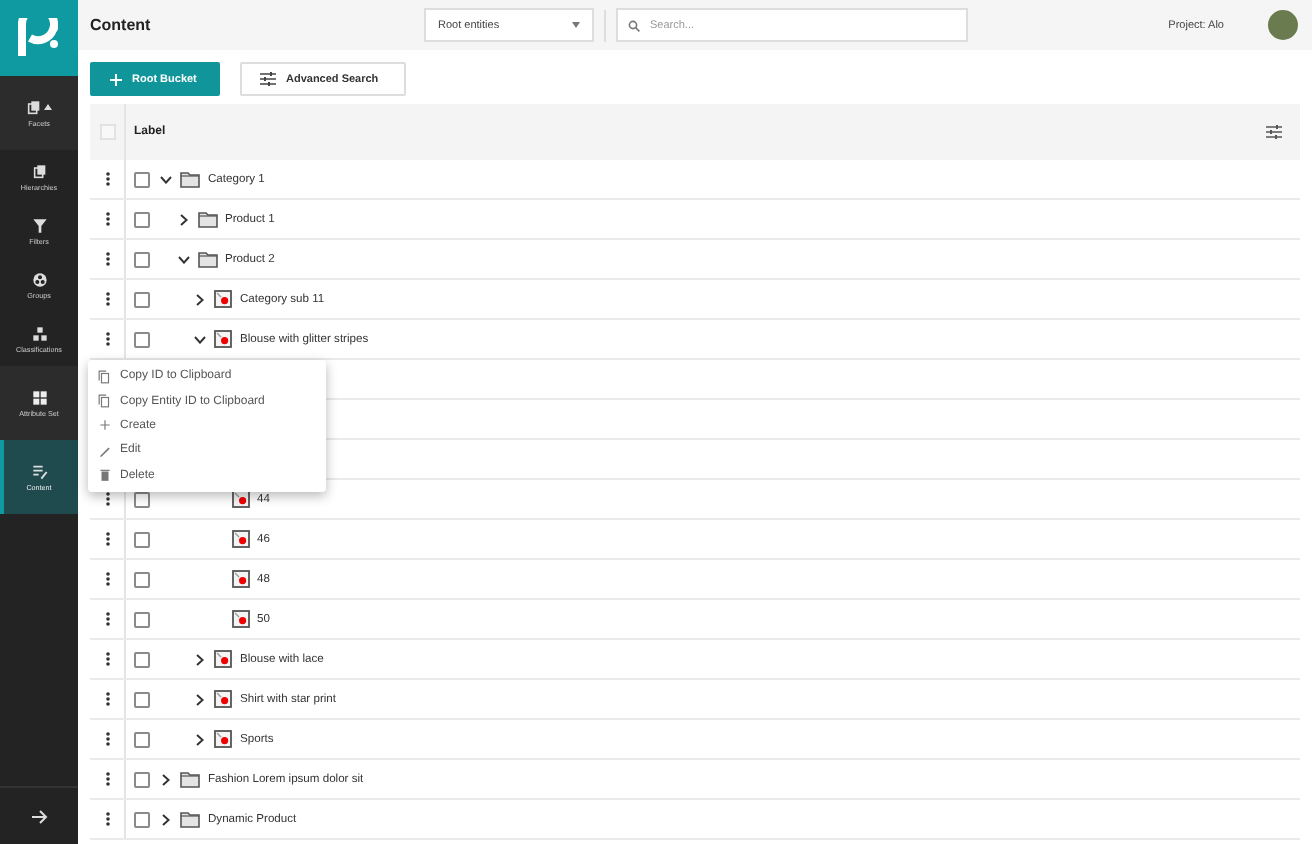  I want to click on logo-icon, so click(39, 38).